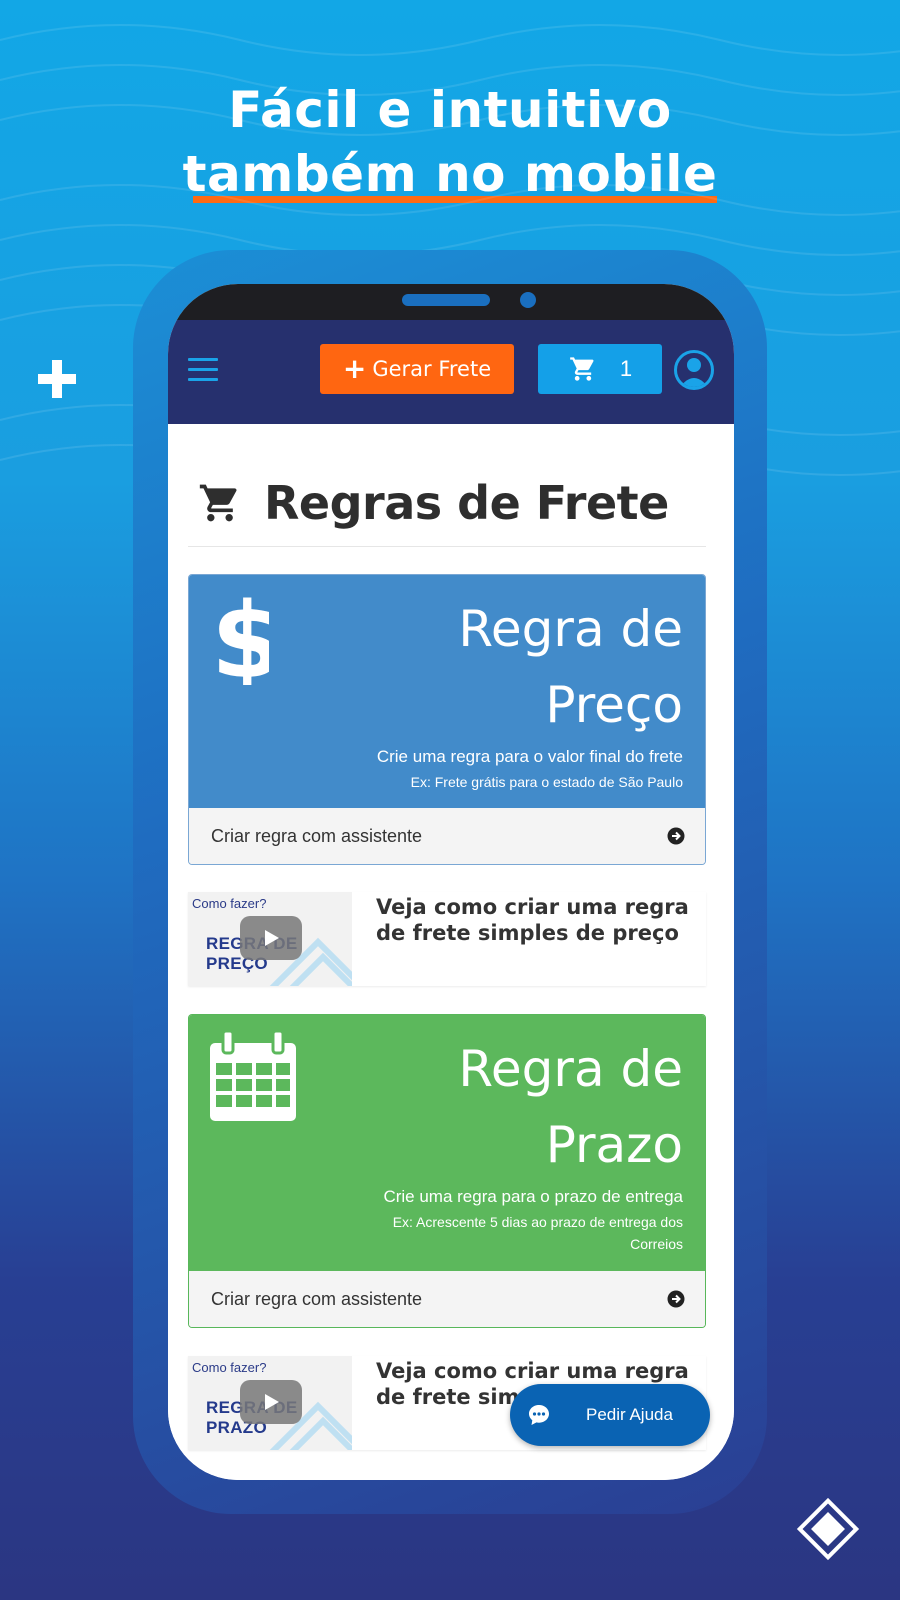 This screenshot has height=1600, width=900. What do you see at coordinates (614, 705) in the screenshot?
I see `price-rule-title-line2: Preço` at bounding box center [614, 705].